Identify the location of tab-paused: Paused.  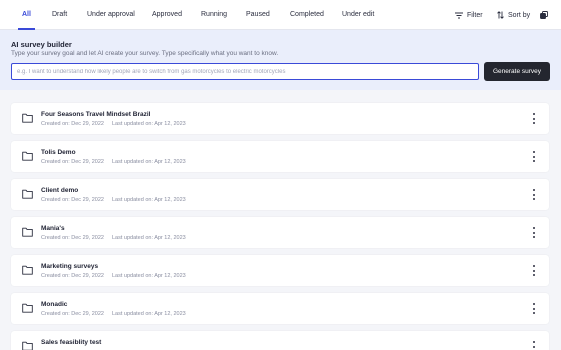
(258, 15).